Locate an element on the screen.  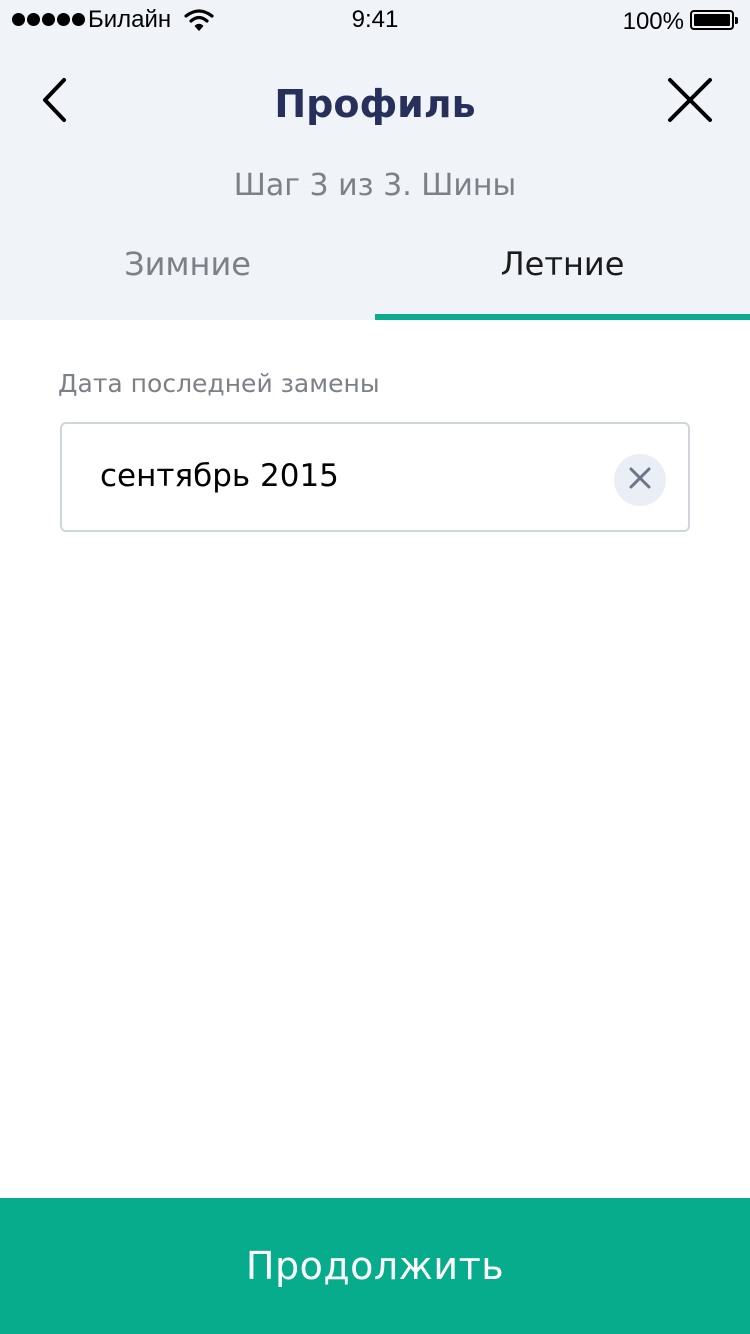
tab-bar: Зимние Летние is located at coordinates (375, 275).